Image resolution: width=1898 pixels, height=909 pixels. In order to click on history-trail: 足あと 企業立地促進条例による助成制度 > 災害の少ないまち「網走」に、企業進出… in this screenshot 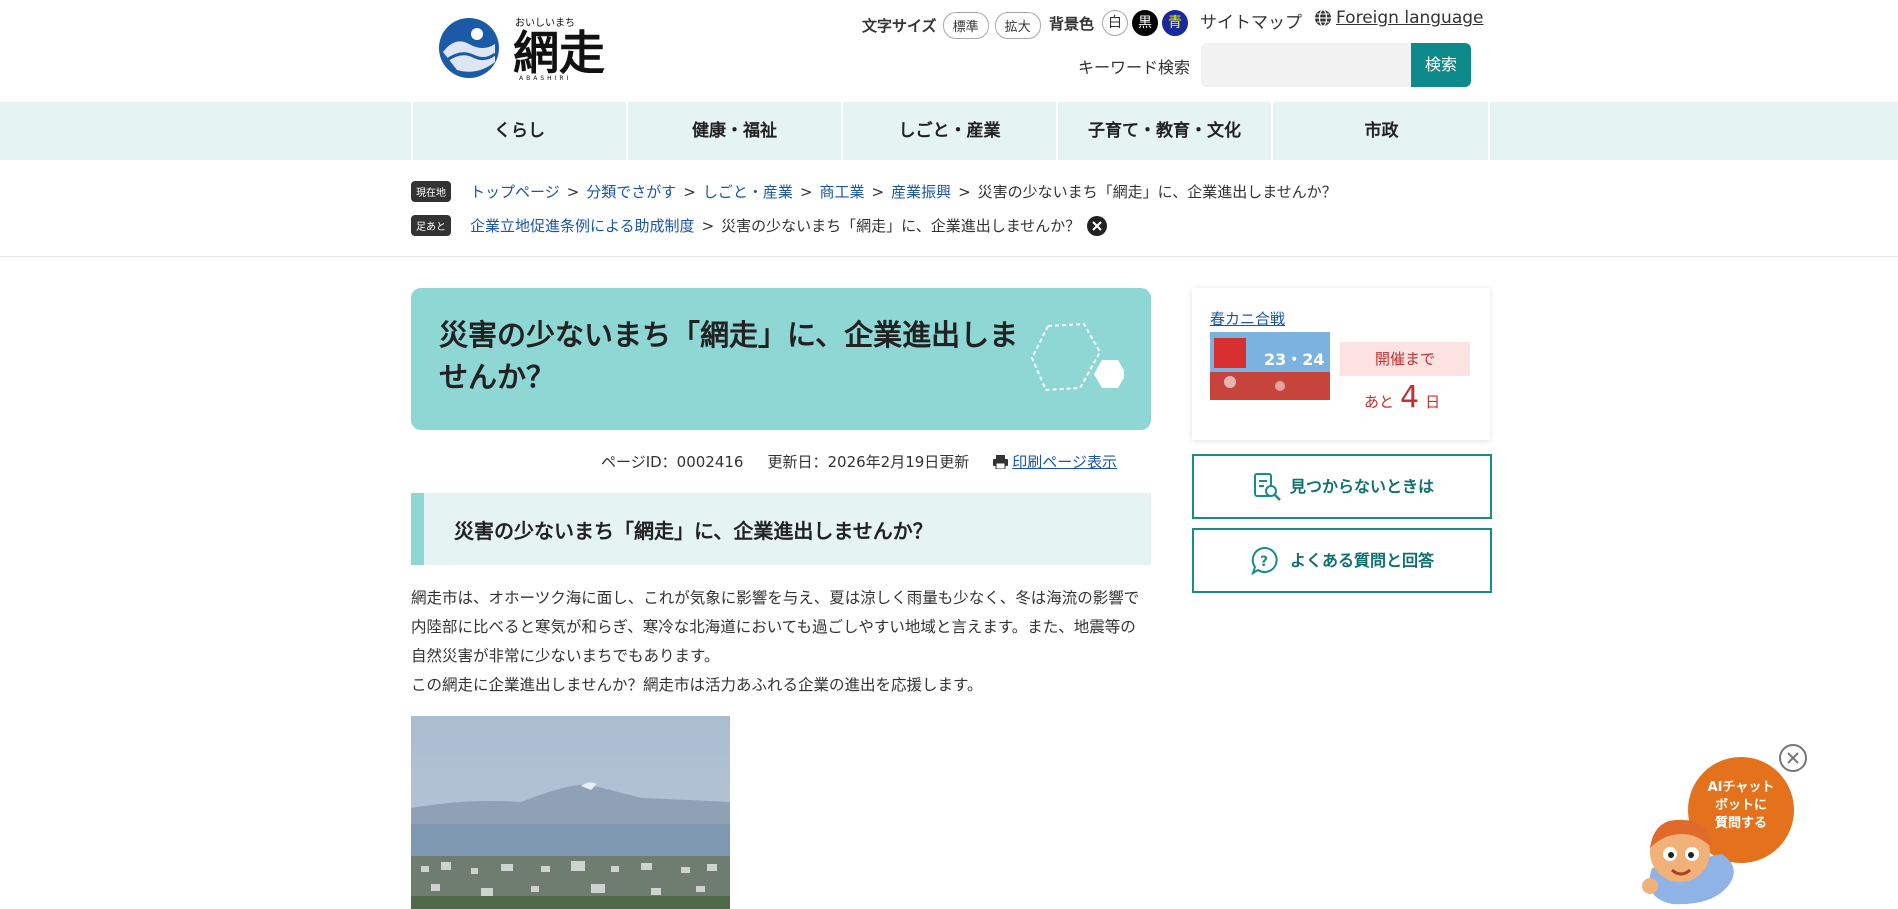, I will do `click(759, 225)`.